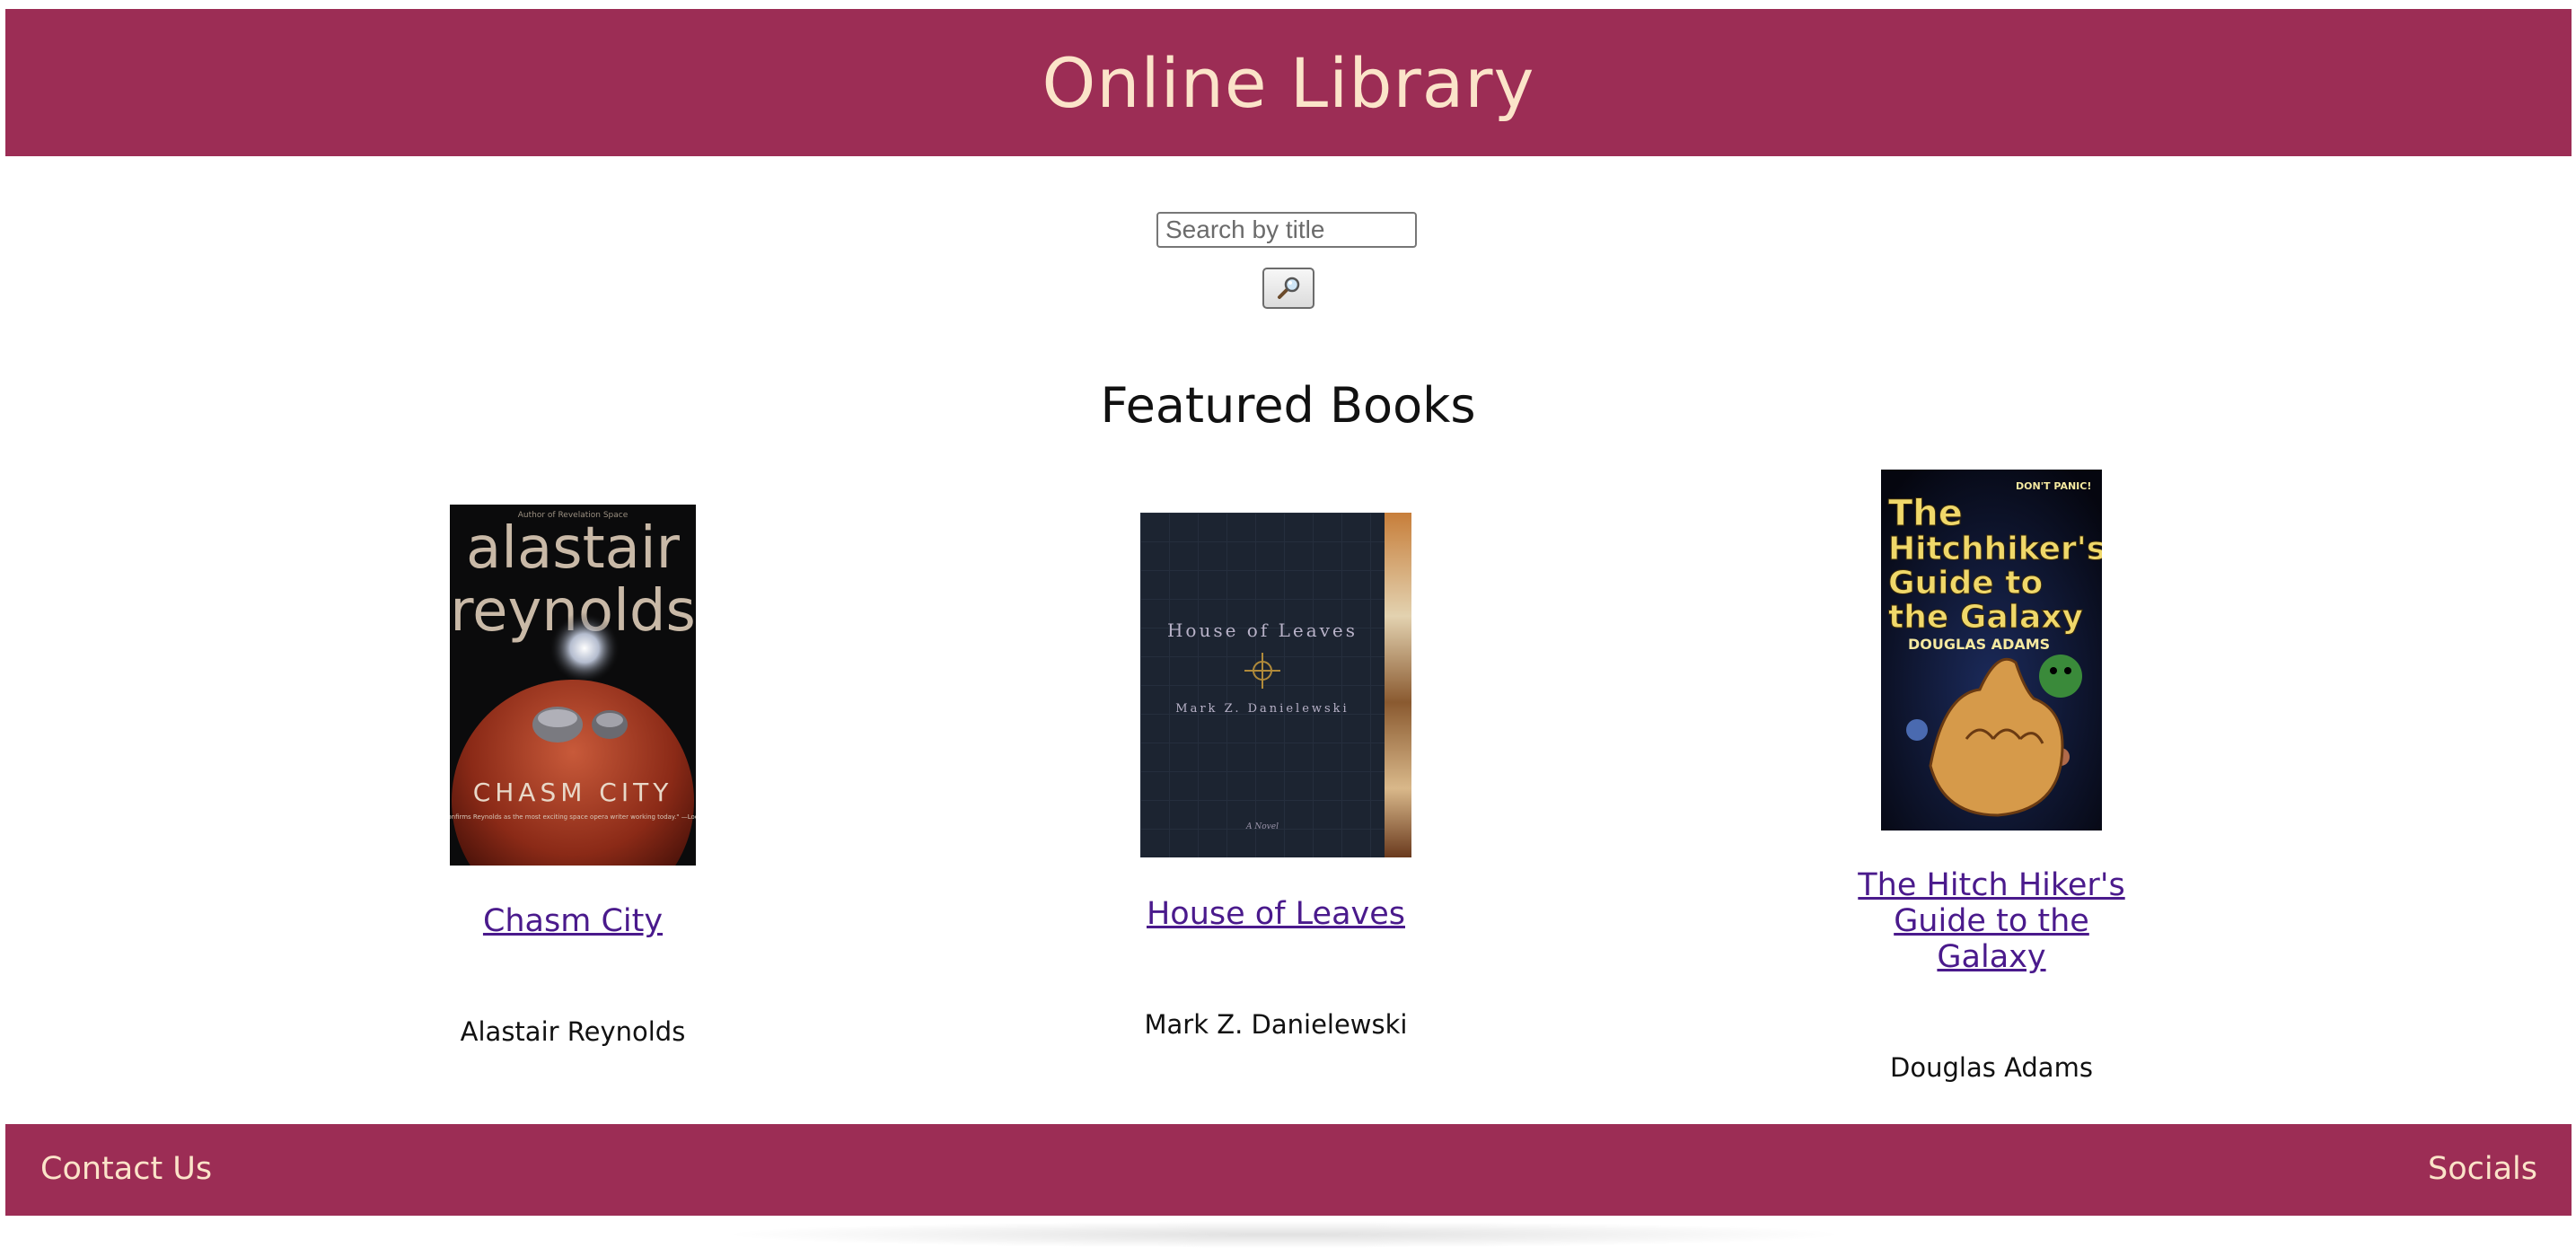  I want to click on search-button, so click(1288, 288).